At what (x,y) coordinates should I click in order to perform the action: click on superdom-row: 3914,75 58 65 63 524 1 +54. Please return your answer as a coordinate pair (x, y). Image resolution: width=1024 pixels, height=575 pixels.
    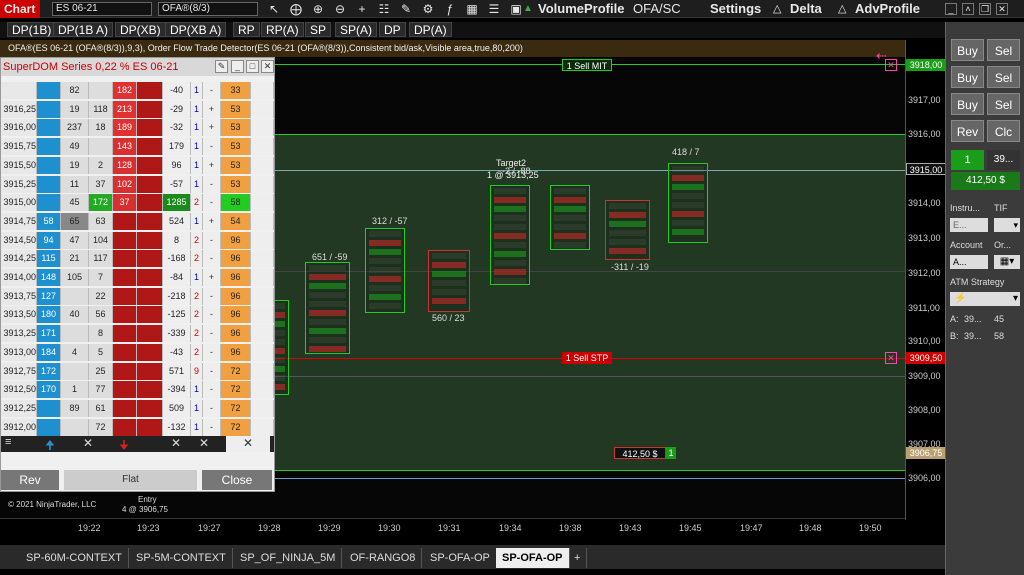
    Looking at the image, I should click on (137, 221).